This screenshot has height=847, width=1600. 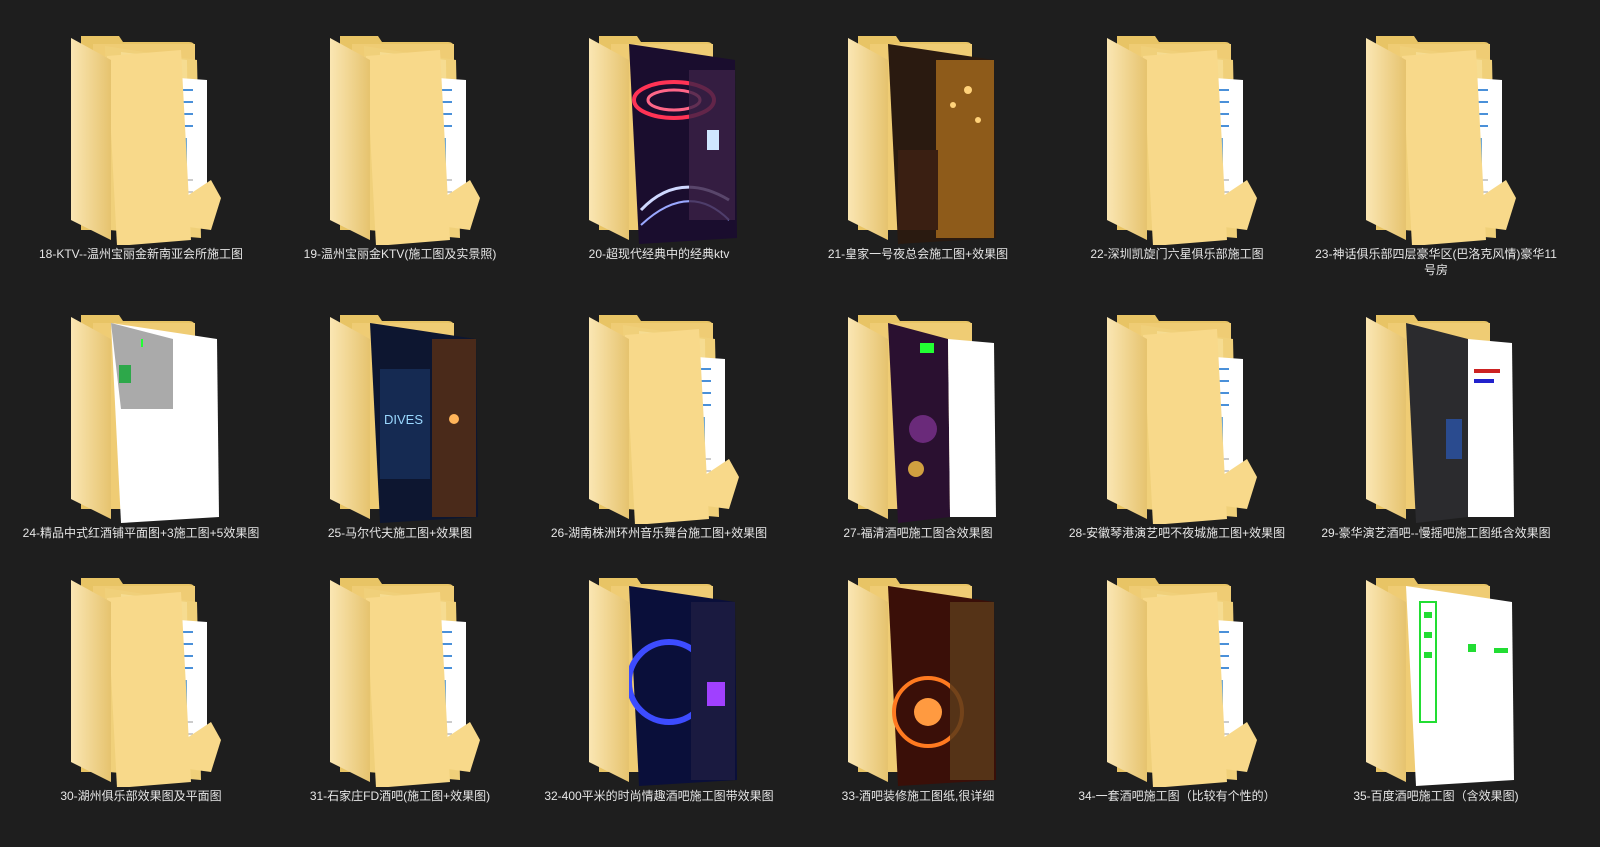 I want to click on folder-label: 21-皇家一号夜总会施工图+效果图, so click(x=918, y=254).